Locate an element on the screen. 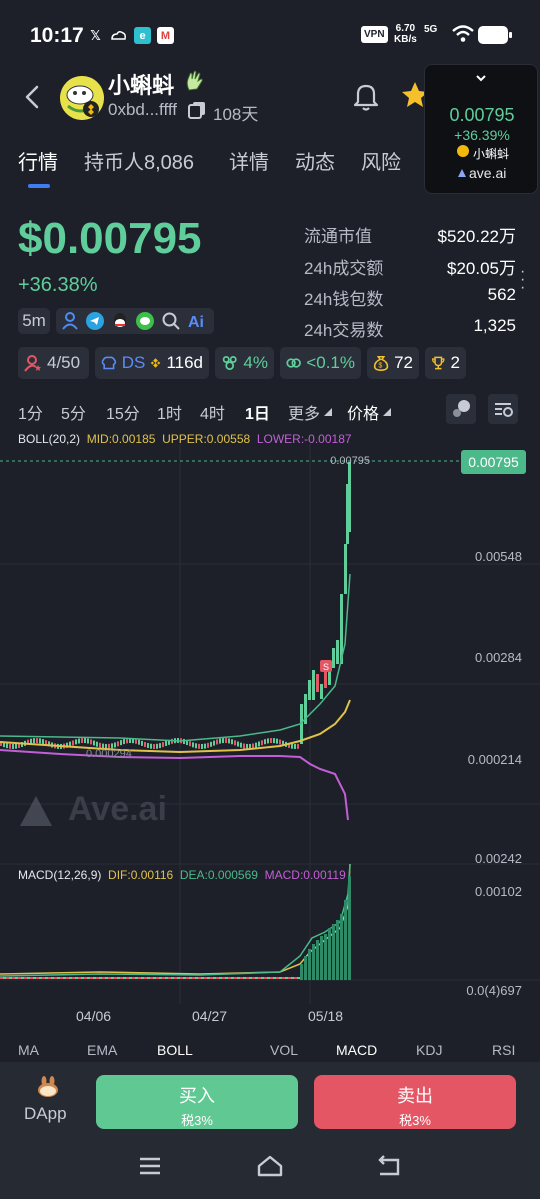 The height and width of the screenshot is (1199, 540). timeframe-chip: 5m is located at coordinates (34, 321).